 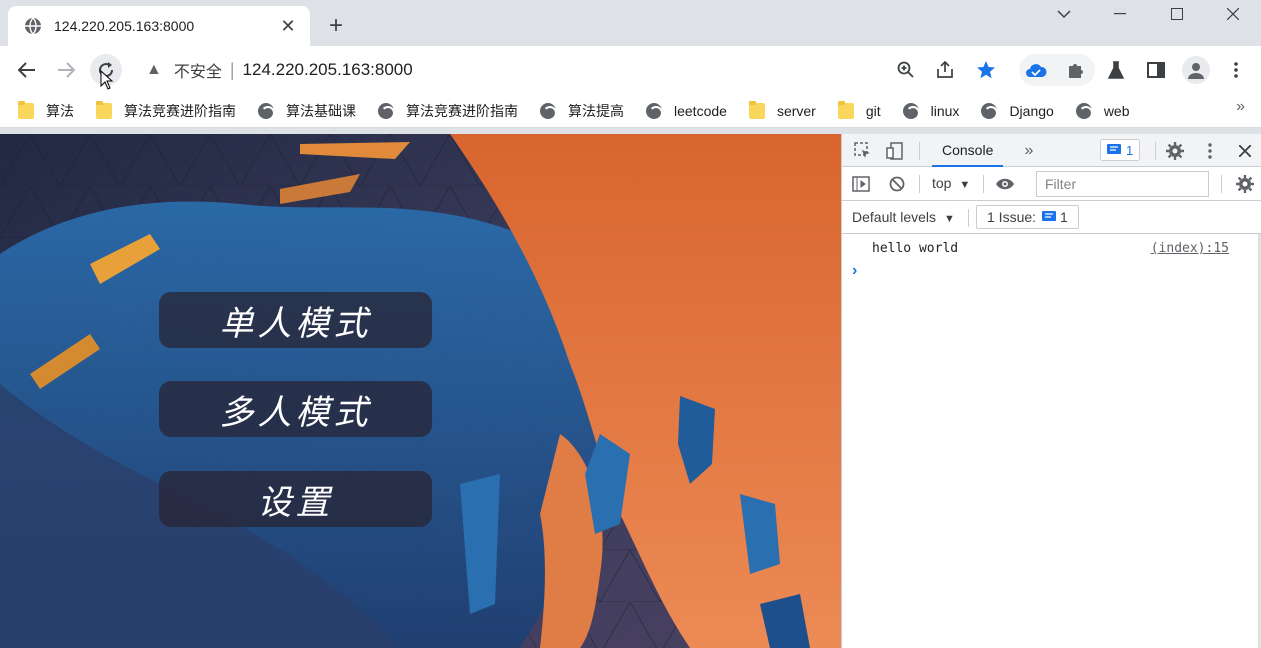 I want to click on extensions-button, so click(x=1076, y=70).